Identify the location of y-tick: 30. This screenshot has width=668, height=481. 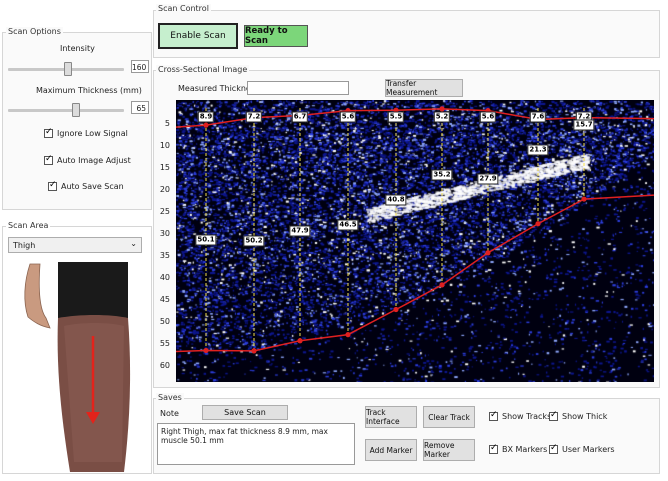
(164, 233).